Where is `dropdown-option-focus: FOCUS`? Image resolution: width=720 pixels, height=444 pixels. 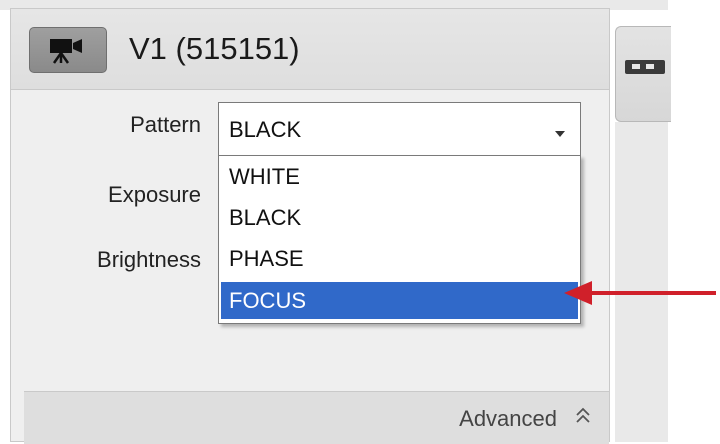 dropdown-option-focus: FOCUS is located at coordinates (399, 300).